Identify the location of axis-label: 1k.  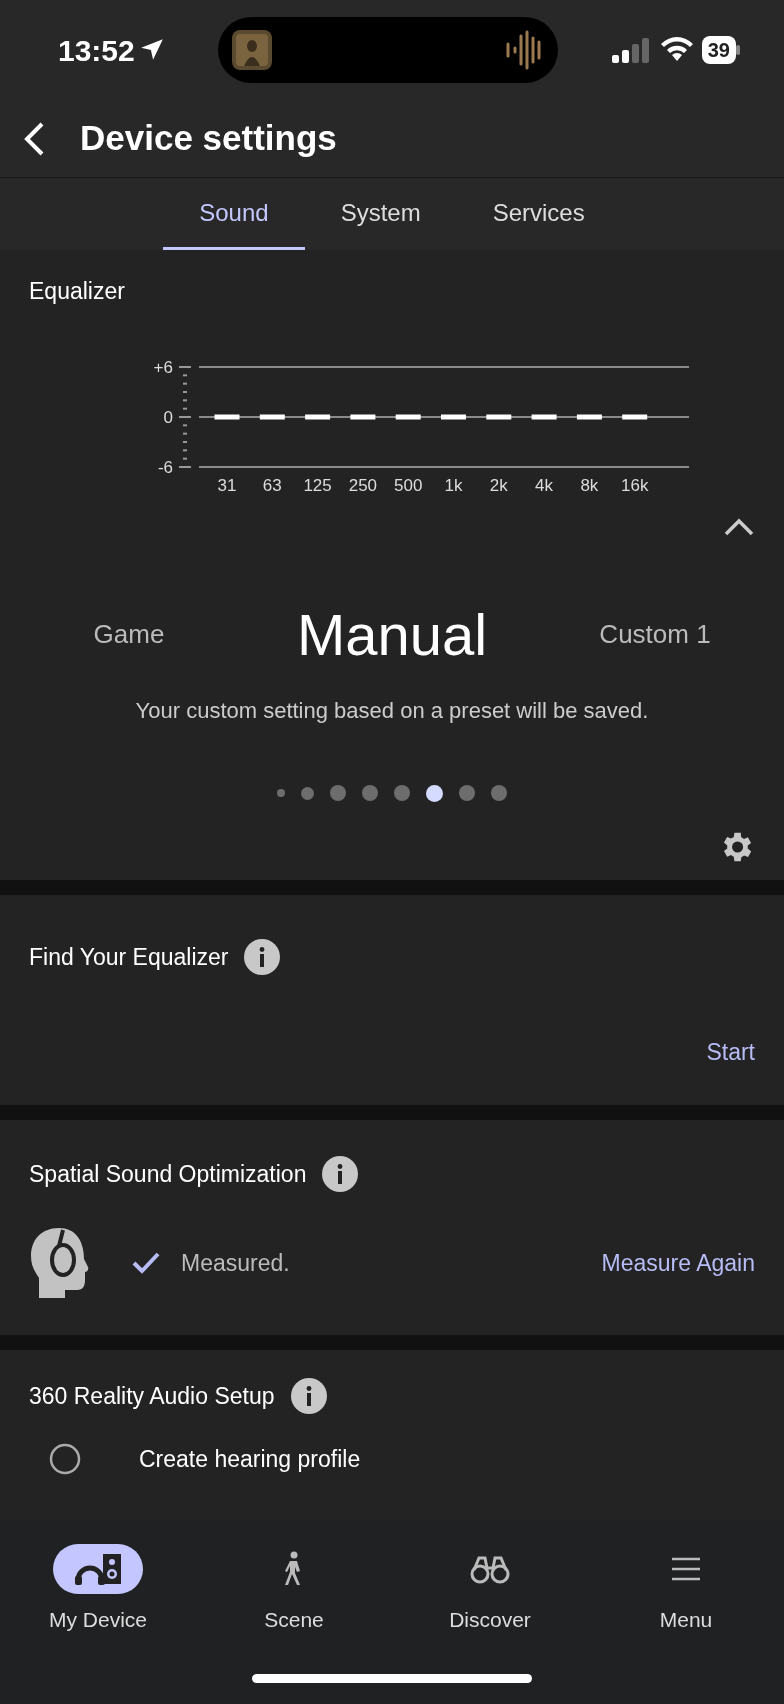
(453, 485).